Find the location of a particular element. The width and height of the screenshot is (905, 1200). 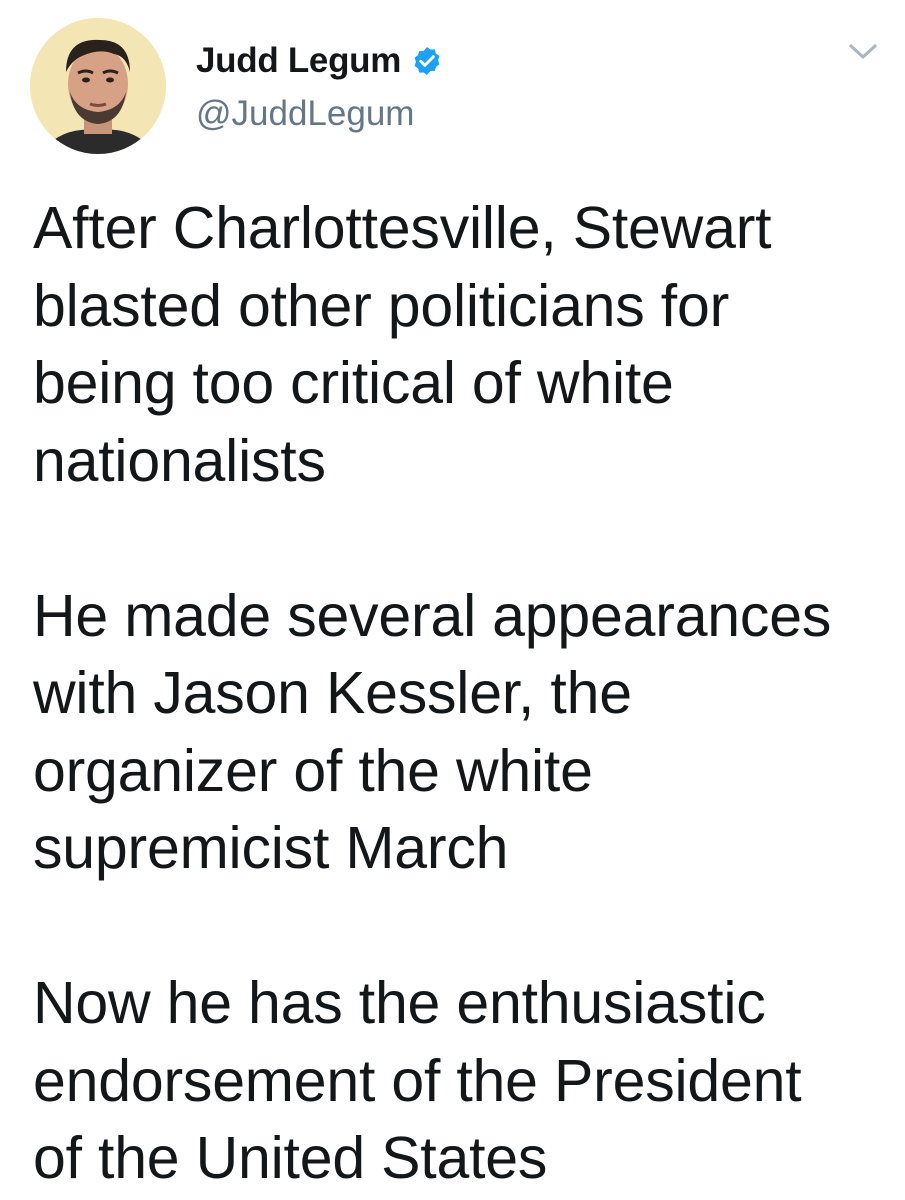

avatar-image is located at coordinates (98, 86).